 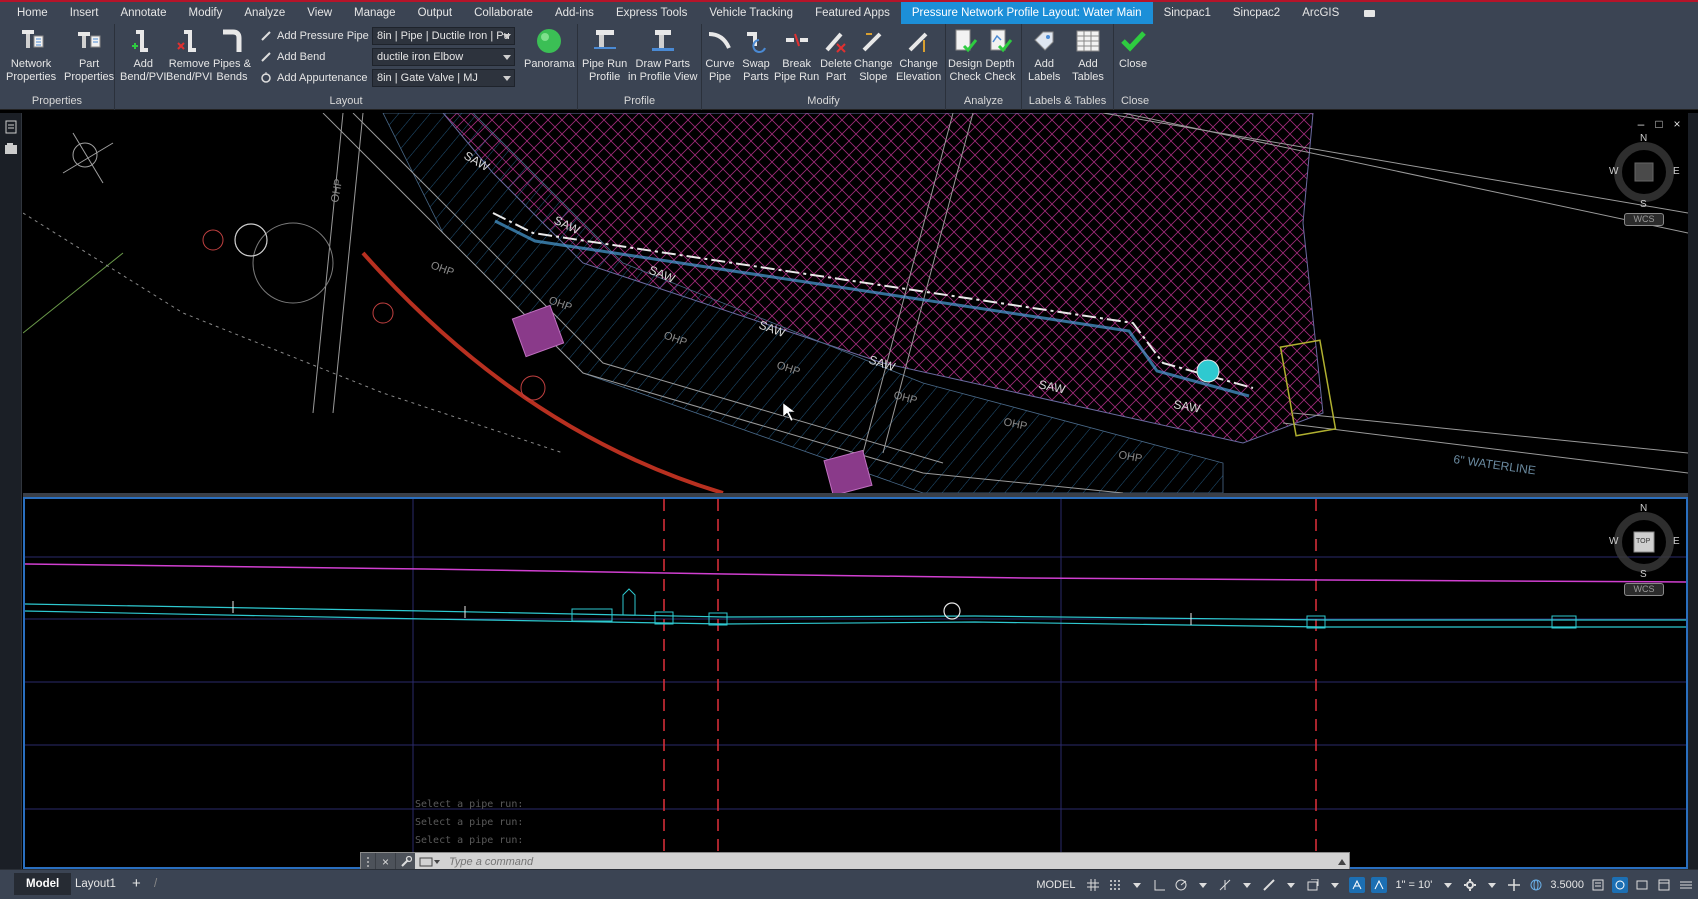 I want to click on network-properties-button: Network Properties, so click(x=31, y=55).